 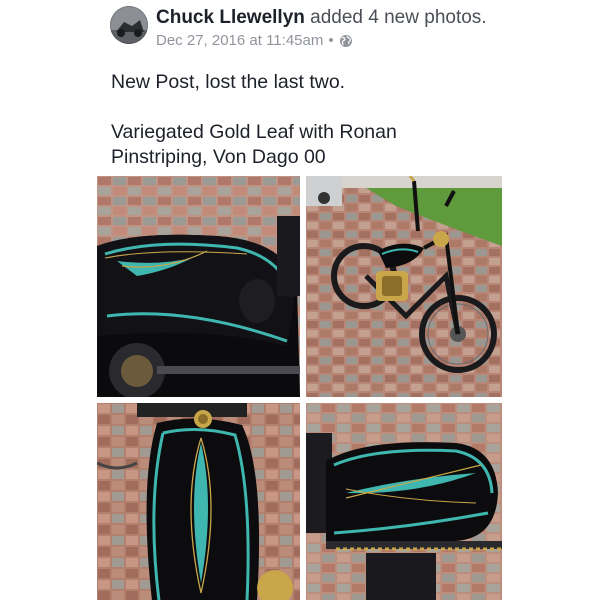 I want to click on photo-full-motorcycle, so click(x=404, y=286).